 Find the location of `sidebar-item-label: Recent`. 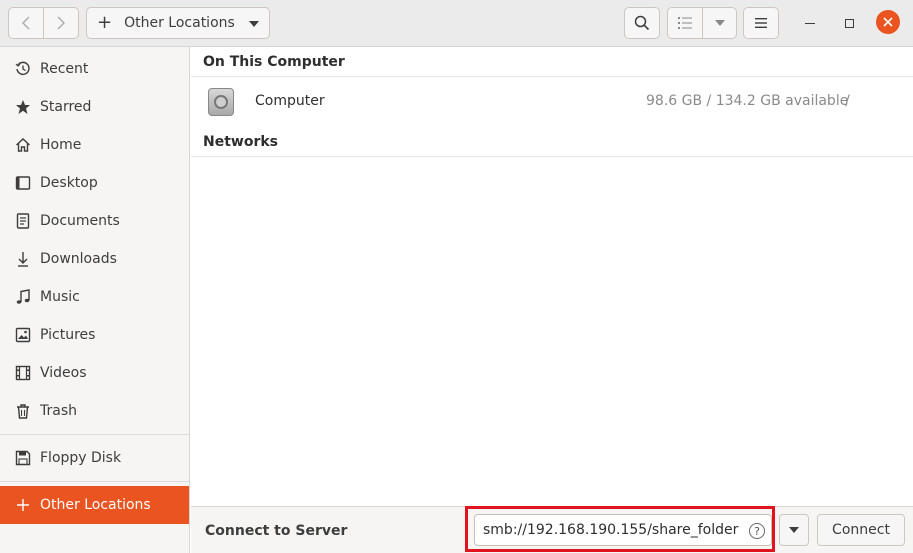

sidebar-item-label: Recent is located at coordinates (64, 69).